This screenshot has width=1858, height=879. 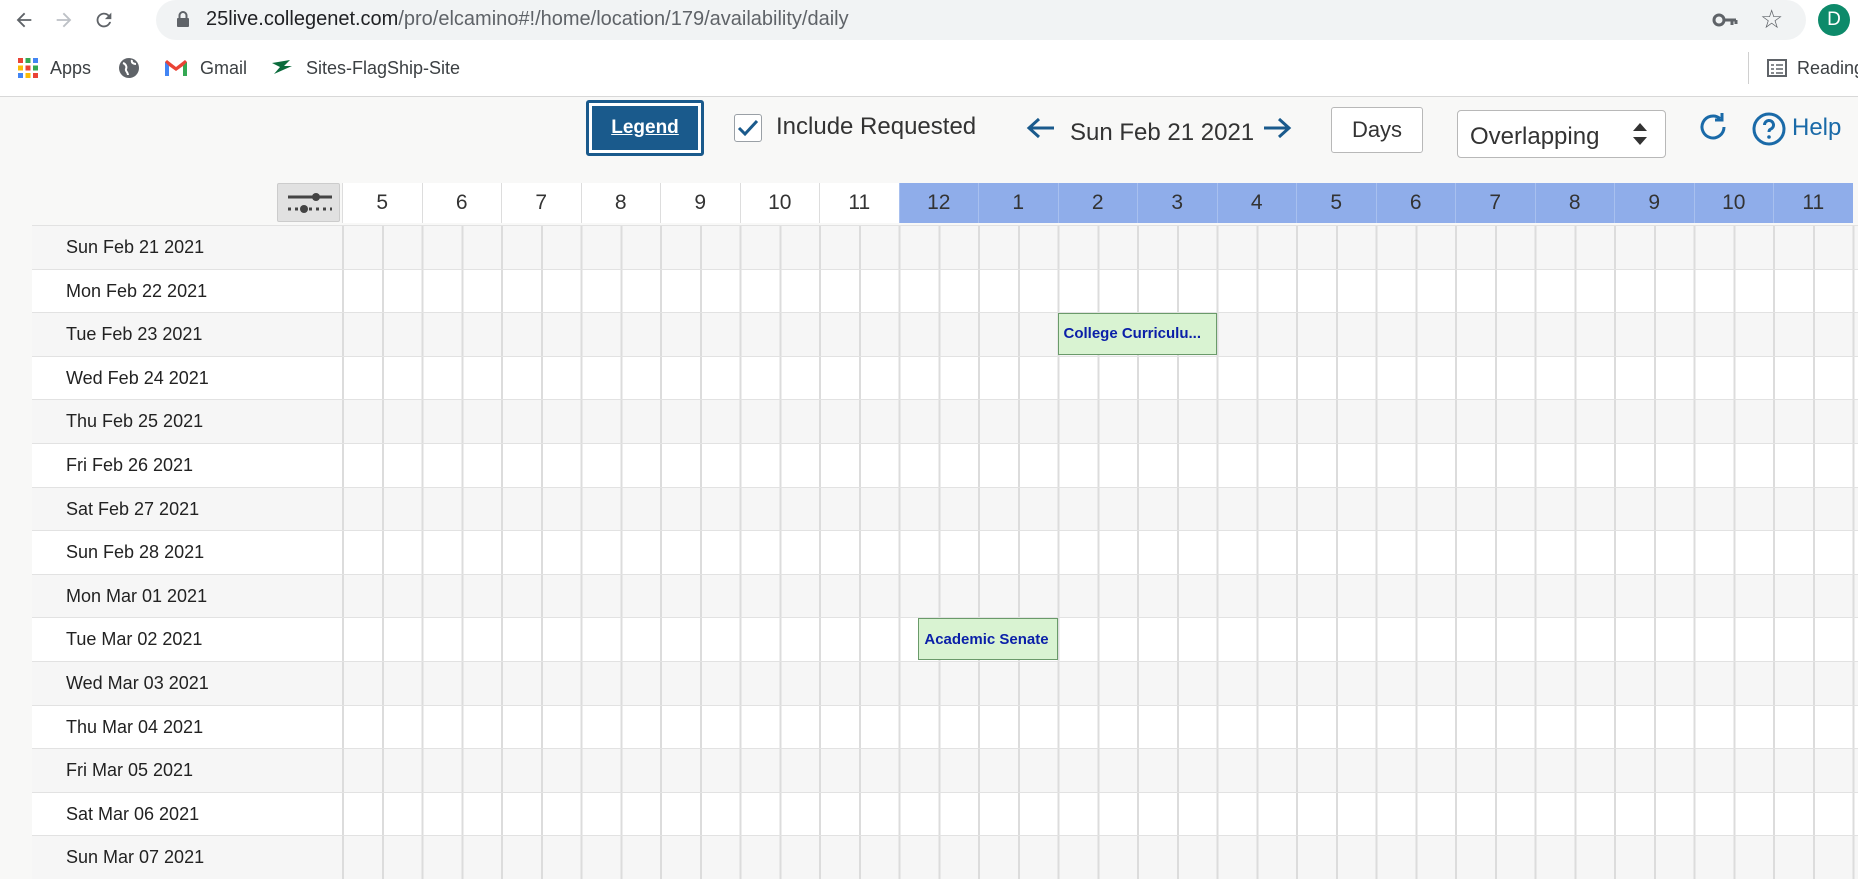 I want to click on day-row-label: Mon Feb 22 2021, so click(x=137, y=290).